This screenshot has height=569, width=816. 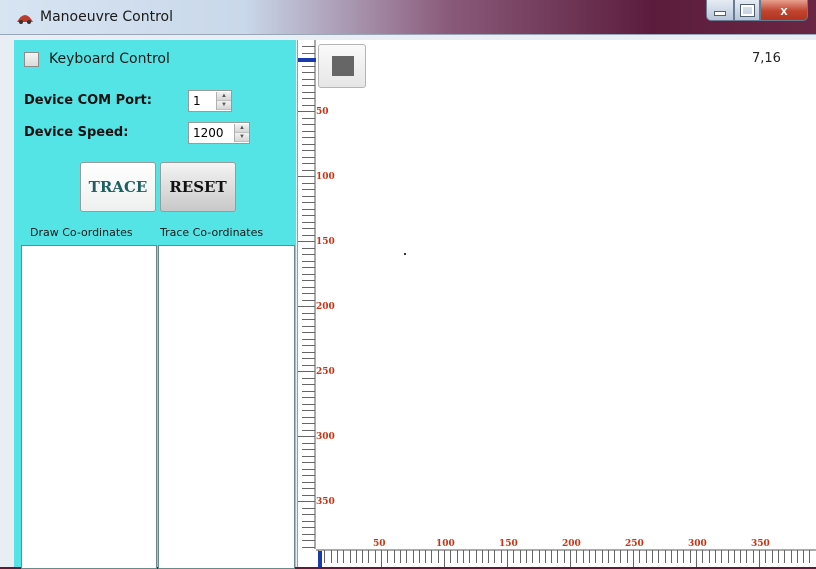 What do you see at coordinates (198, 187) in the screenshot?
I see `reset-button: RESET` at bounding box center [198, 187].